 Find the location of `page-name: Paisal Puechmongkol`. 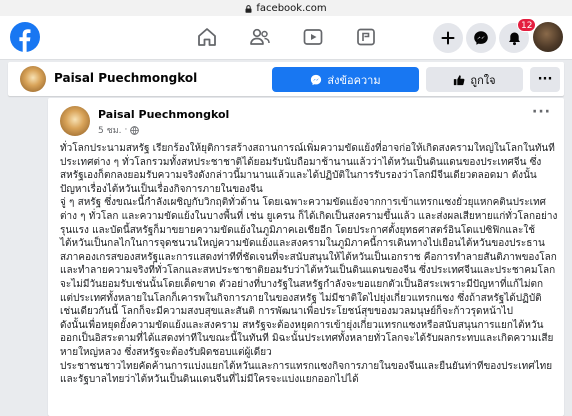

page-name: Paisal Puechmongkol is located at coordinates (125, 78).